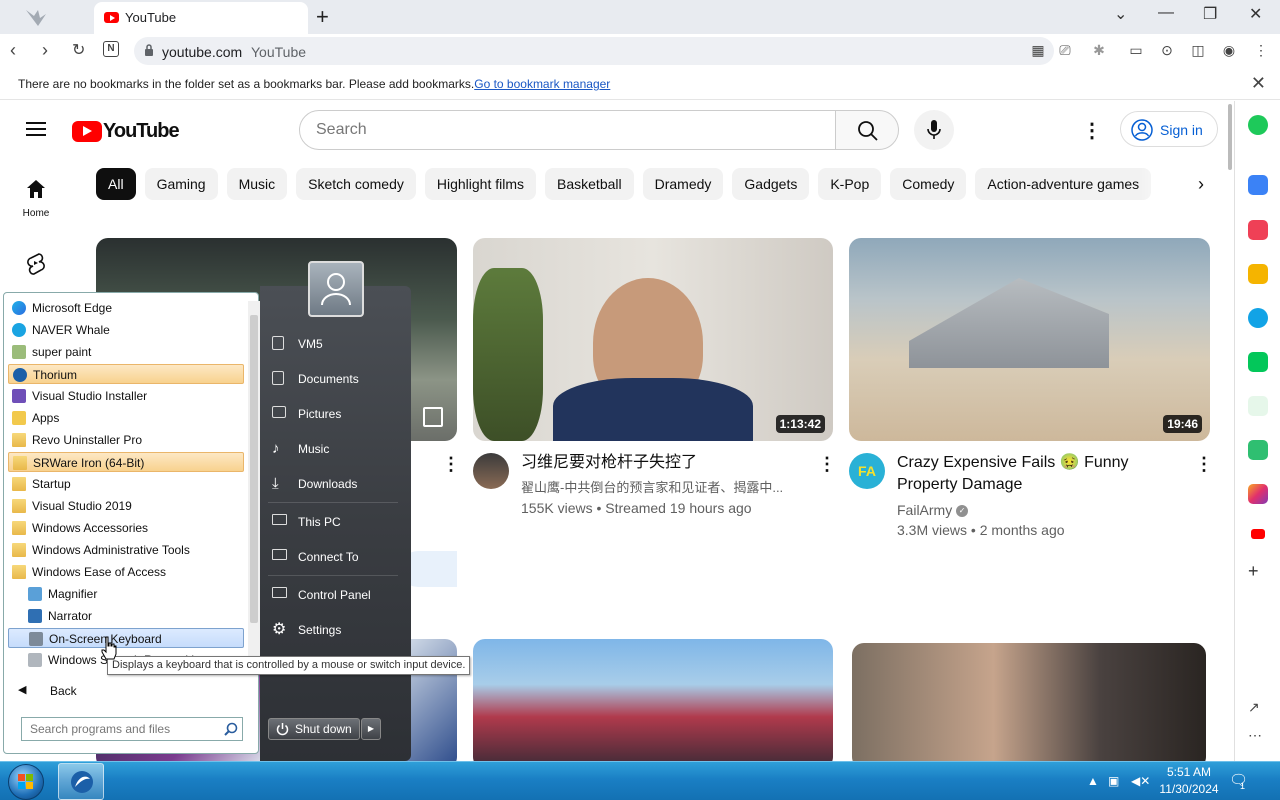  What do you see at coordinates (81, 781) in the screenshot?
I see `taskbar-thorium-app` at bounding box center [81, 781].